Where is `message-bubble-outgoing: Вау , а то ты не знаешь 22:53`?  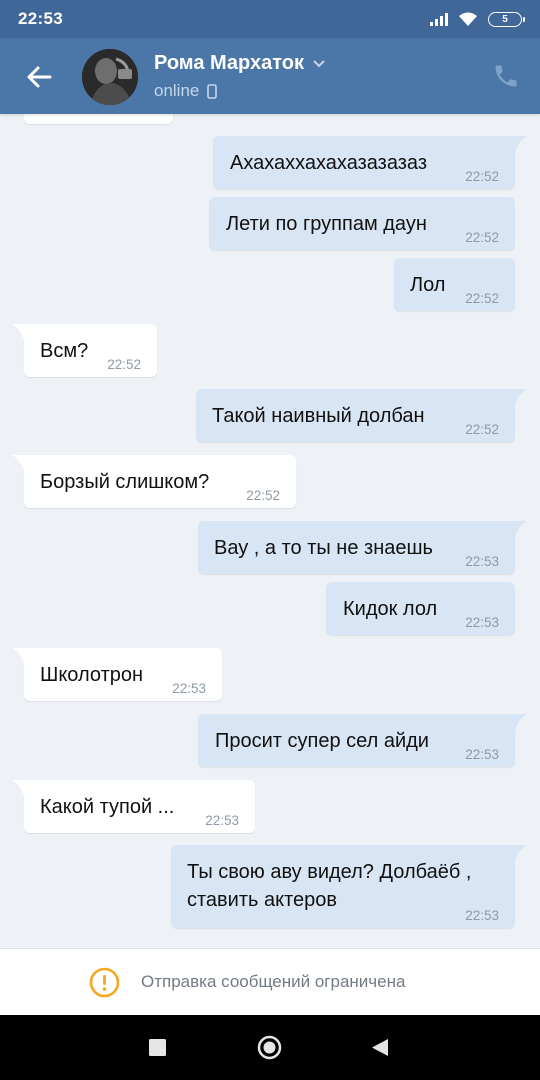 message-bubble-outgoing: Вау , а то ты не знаешь 22:53 is located at coordinates (362, 547).